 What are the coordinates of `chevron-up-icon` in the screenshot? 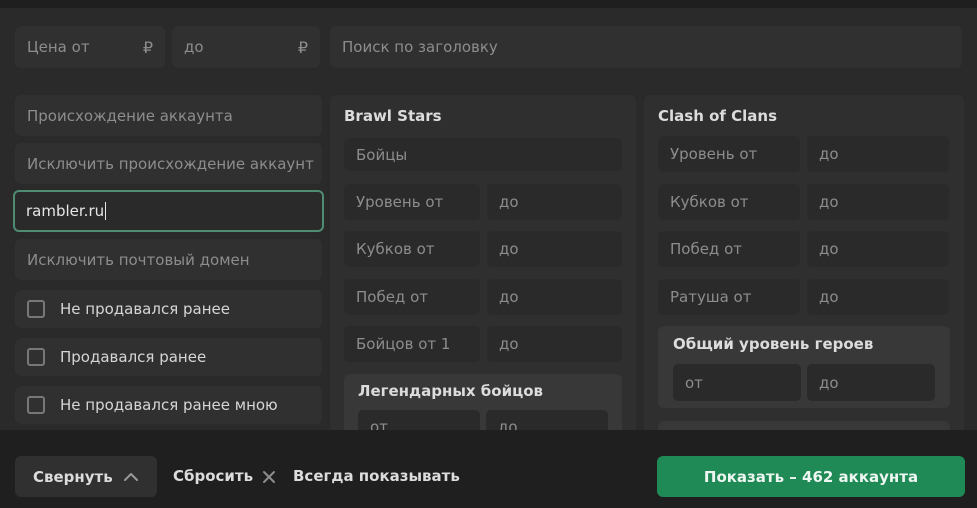 It's located at (131, 477).